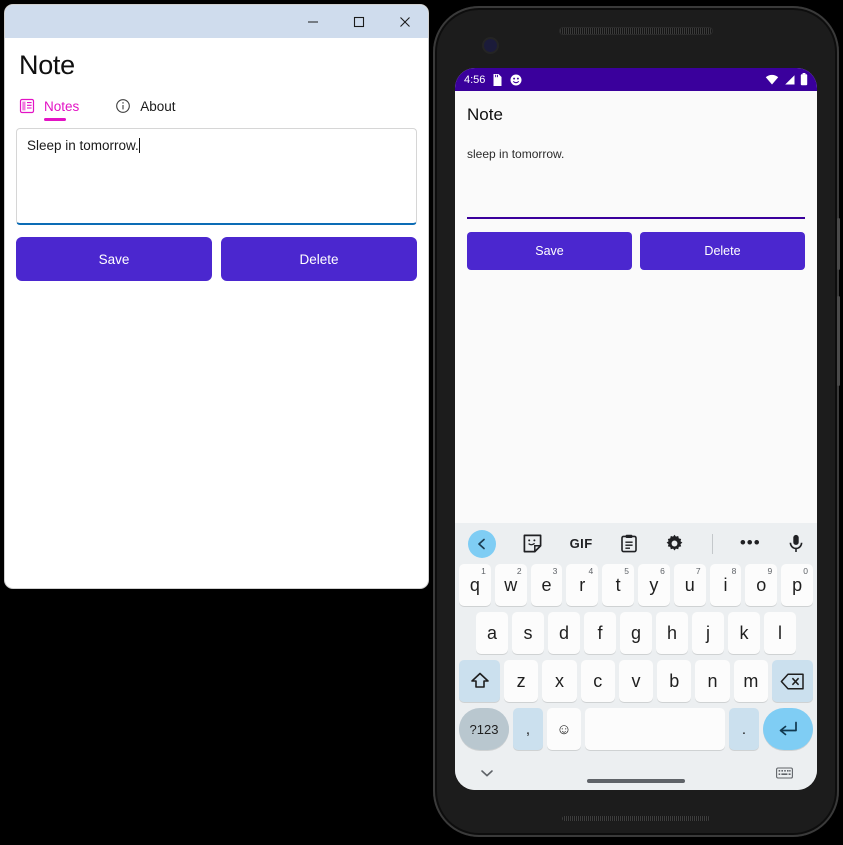 The width and height of the screenshot is (843, 845). What do you see at coordinates (636, 781) in the screenshot?
I see `home-indicator` at bounding box center [636, 781].